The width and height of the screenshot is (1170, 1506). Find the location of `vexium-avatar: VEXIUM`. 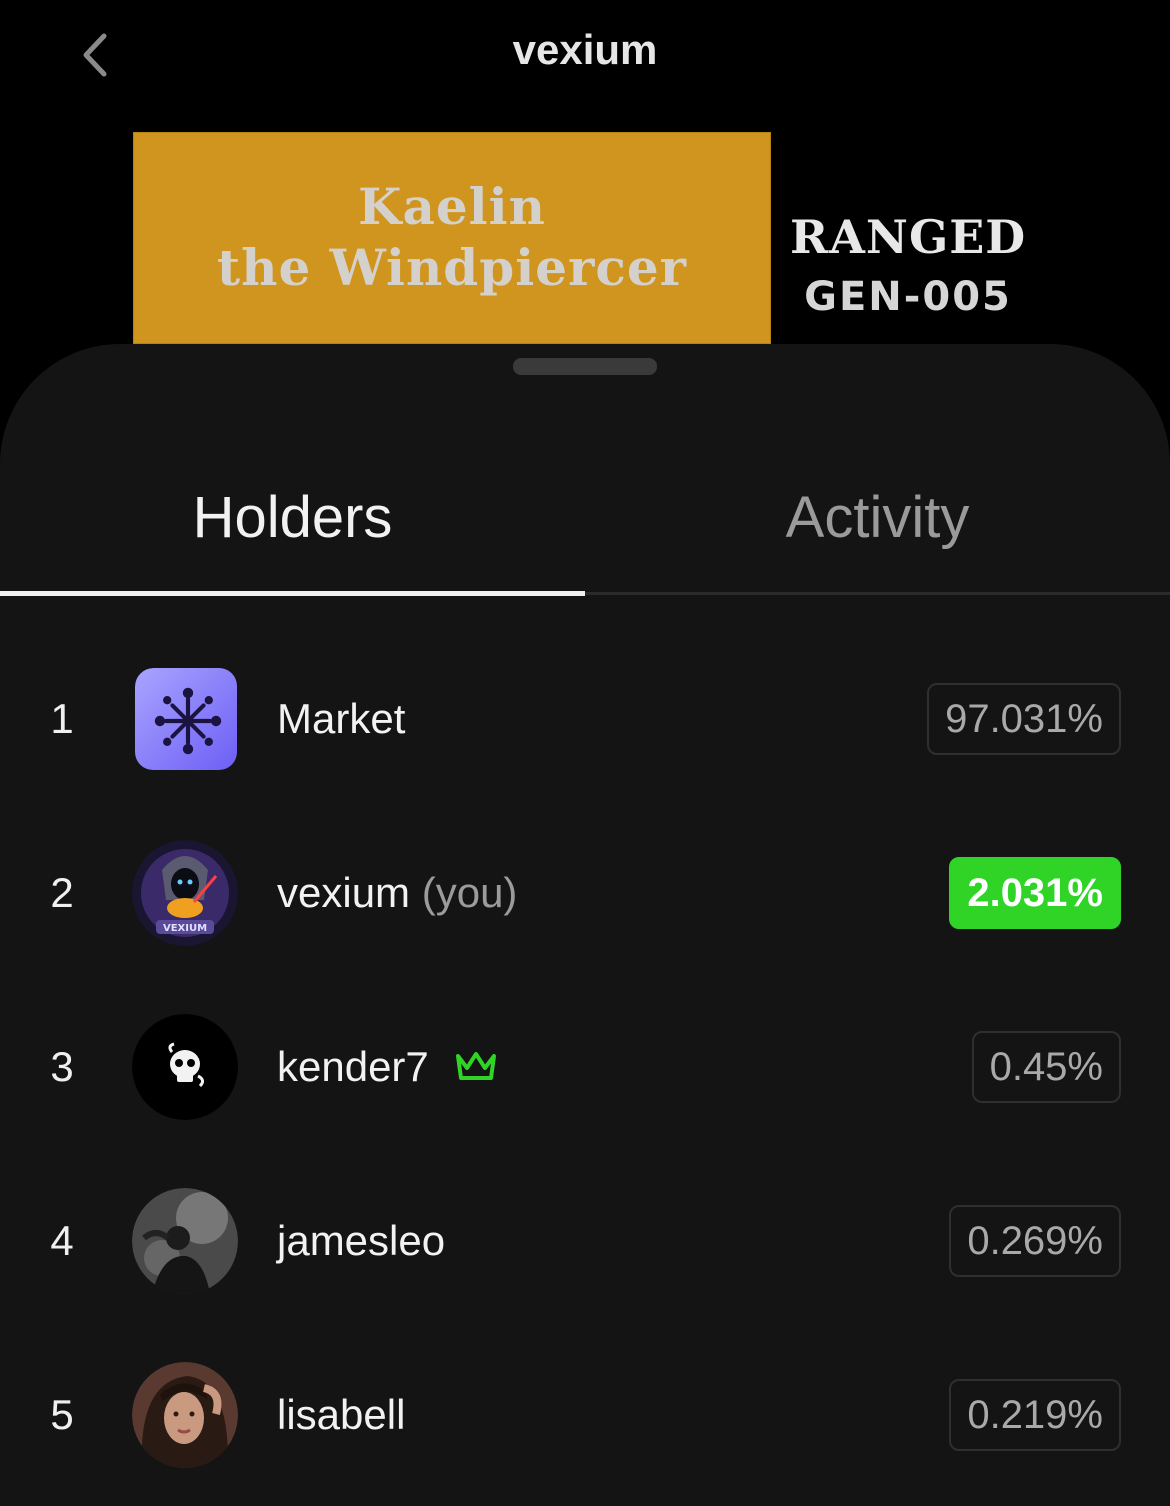

vexium-avatar: VEXIUM is located at coordinates (185, 893).